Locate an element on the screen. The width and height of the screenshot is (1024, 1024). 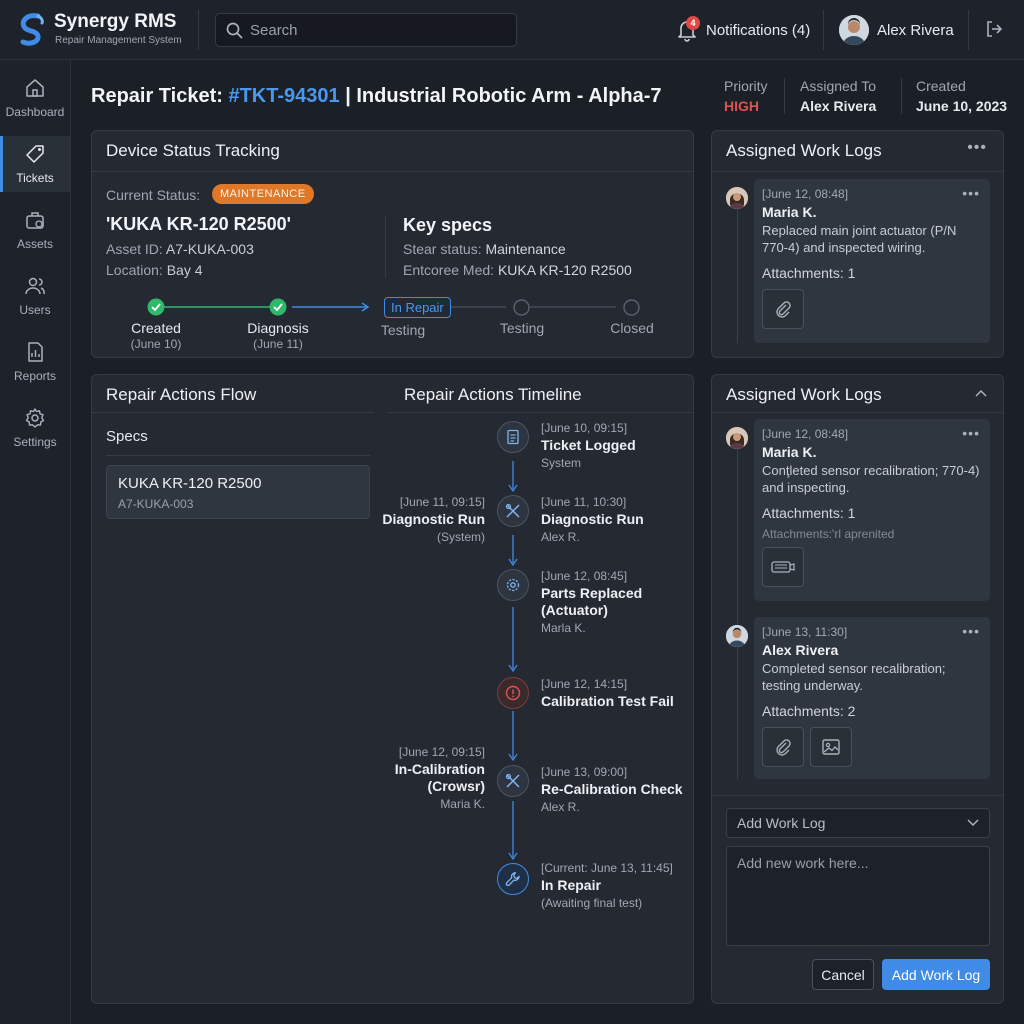
step-diagnosis-label: Diagnosis is located at coordinates (278, 328).